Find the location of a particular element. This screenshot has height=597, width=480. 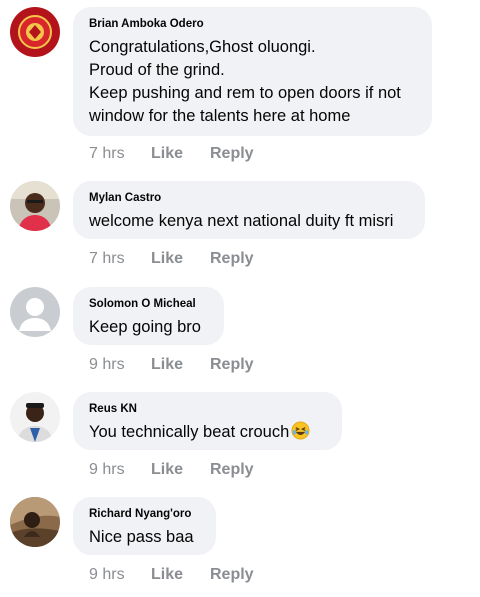

comment-bubble: Richard Nyang'oro Nice pass baa is located at coordinates (144, 526).